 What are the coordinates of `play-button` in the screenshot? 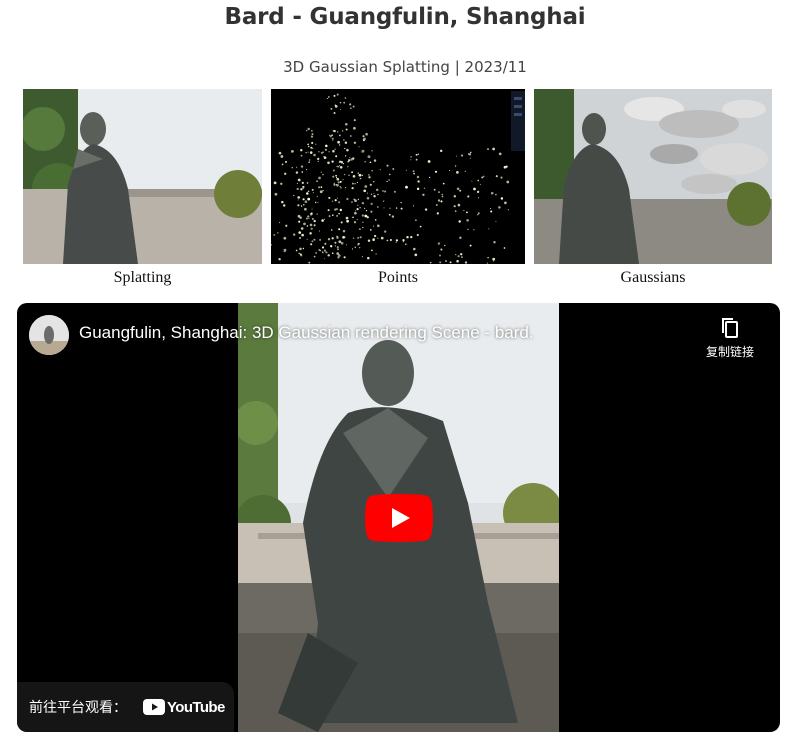 It's located at (399, 518).